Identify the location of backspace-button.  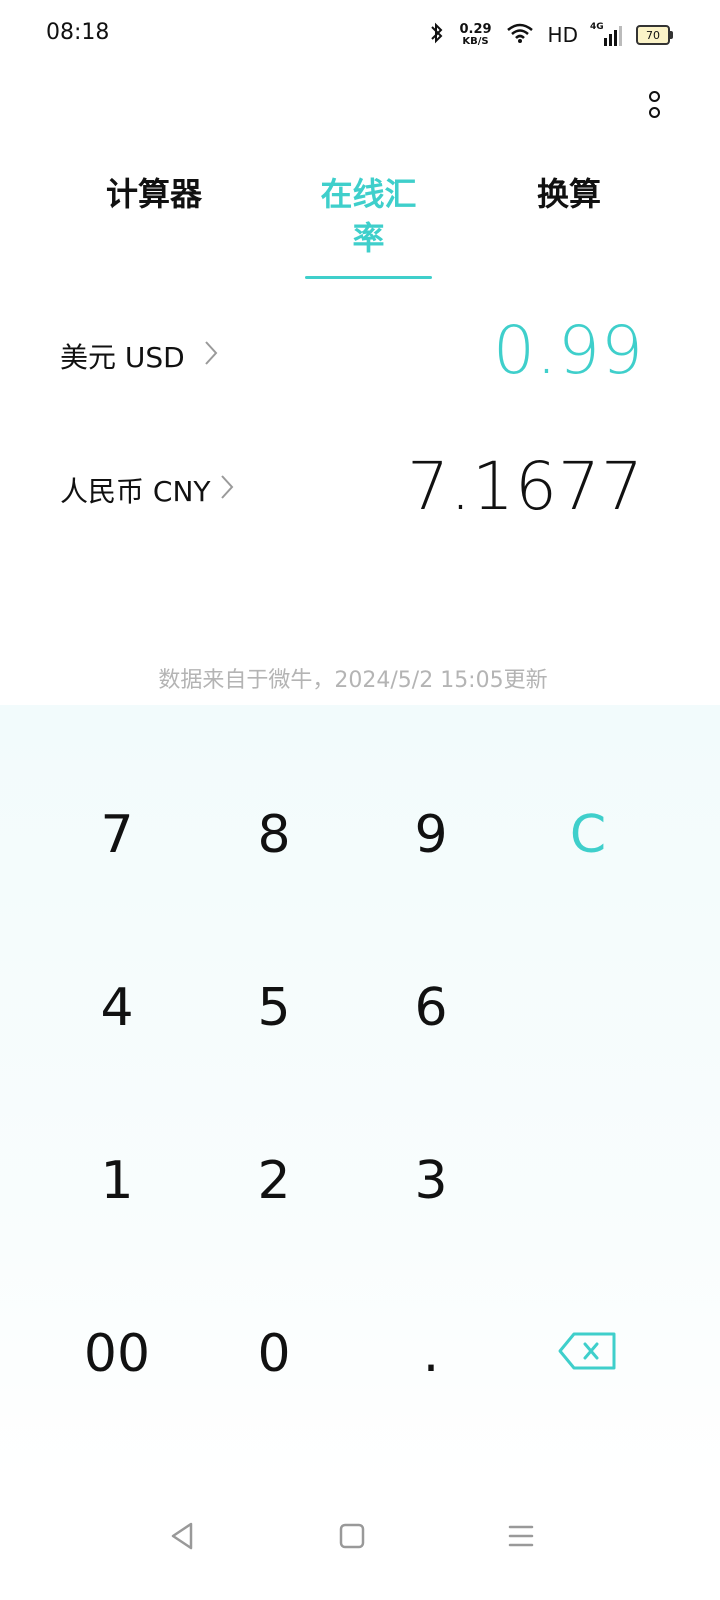
(588, 1354).